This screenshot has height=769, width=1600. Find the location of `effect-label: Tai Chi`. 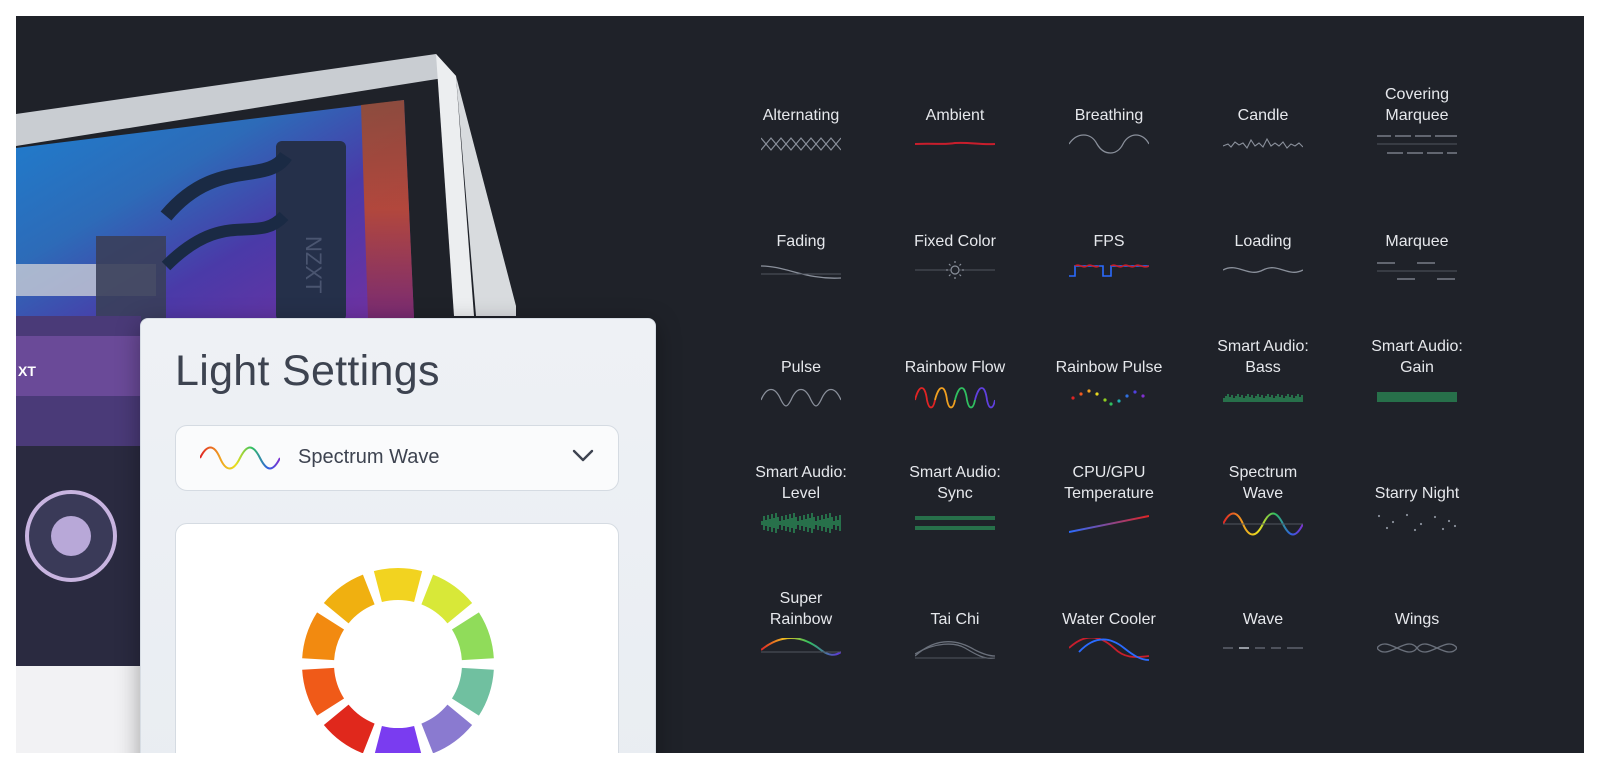

effect-label: Tai Chi is located at coordinates (955, 619).